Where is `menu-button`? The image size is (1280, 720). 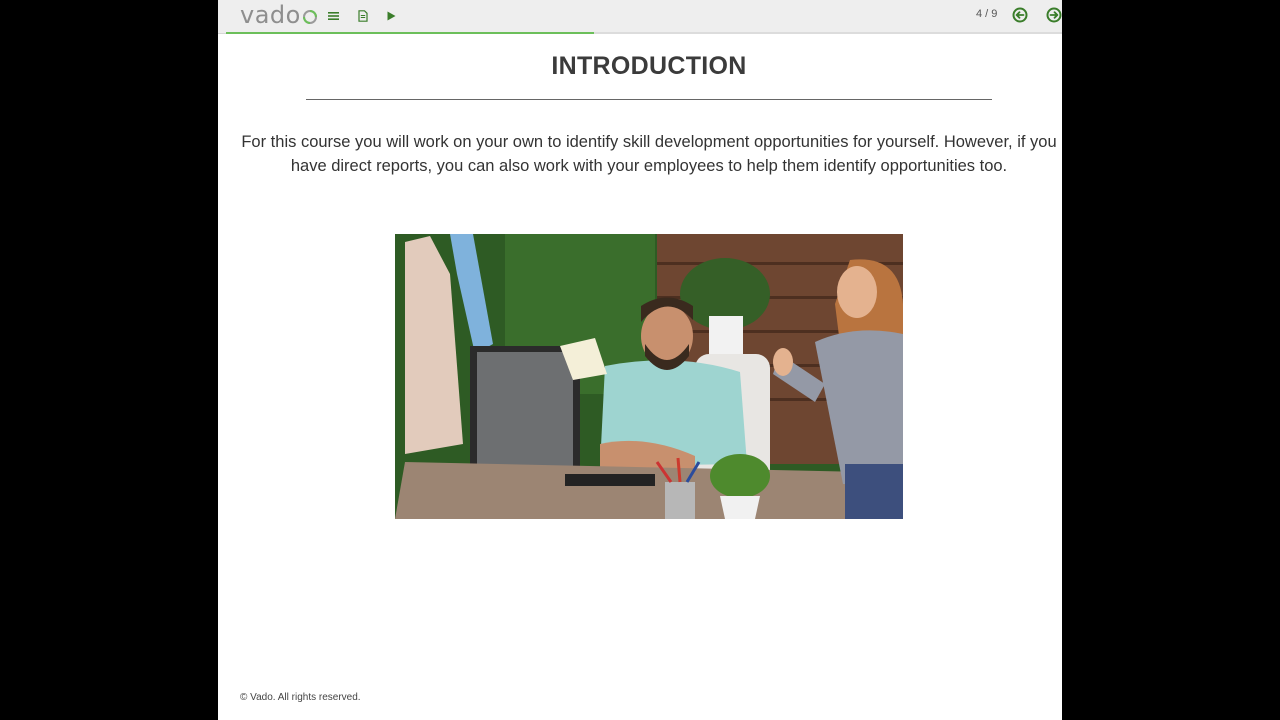
menu-button is located at coordinates (333, 16).